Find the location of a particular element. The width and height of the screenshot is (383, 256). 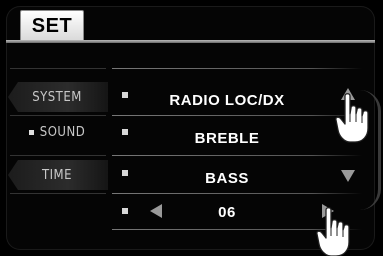

category-sound: SOUND is located at coordinates (57, 132).